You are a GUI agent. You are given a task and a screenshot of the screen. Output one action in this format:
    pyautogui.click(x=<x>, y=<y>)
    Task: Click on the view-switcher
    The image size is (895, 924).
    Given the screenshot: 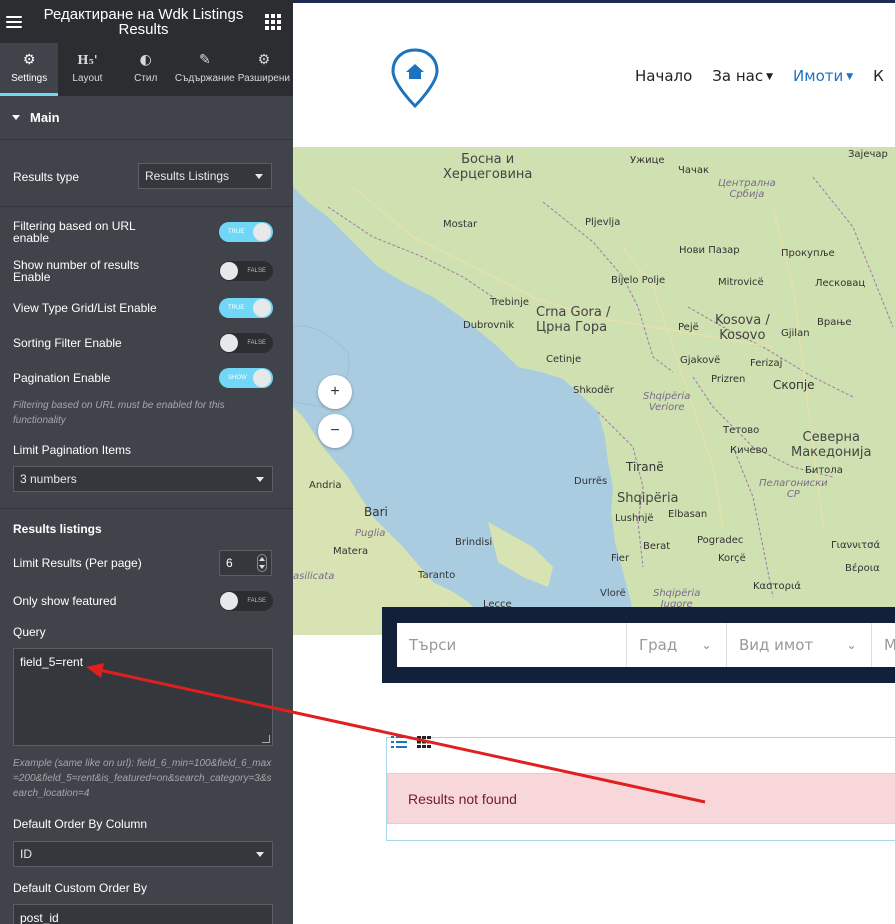 What is the action you would take?
    pyautogui.click(x=411, y=742)
    